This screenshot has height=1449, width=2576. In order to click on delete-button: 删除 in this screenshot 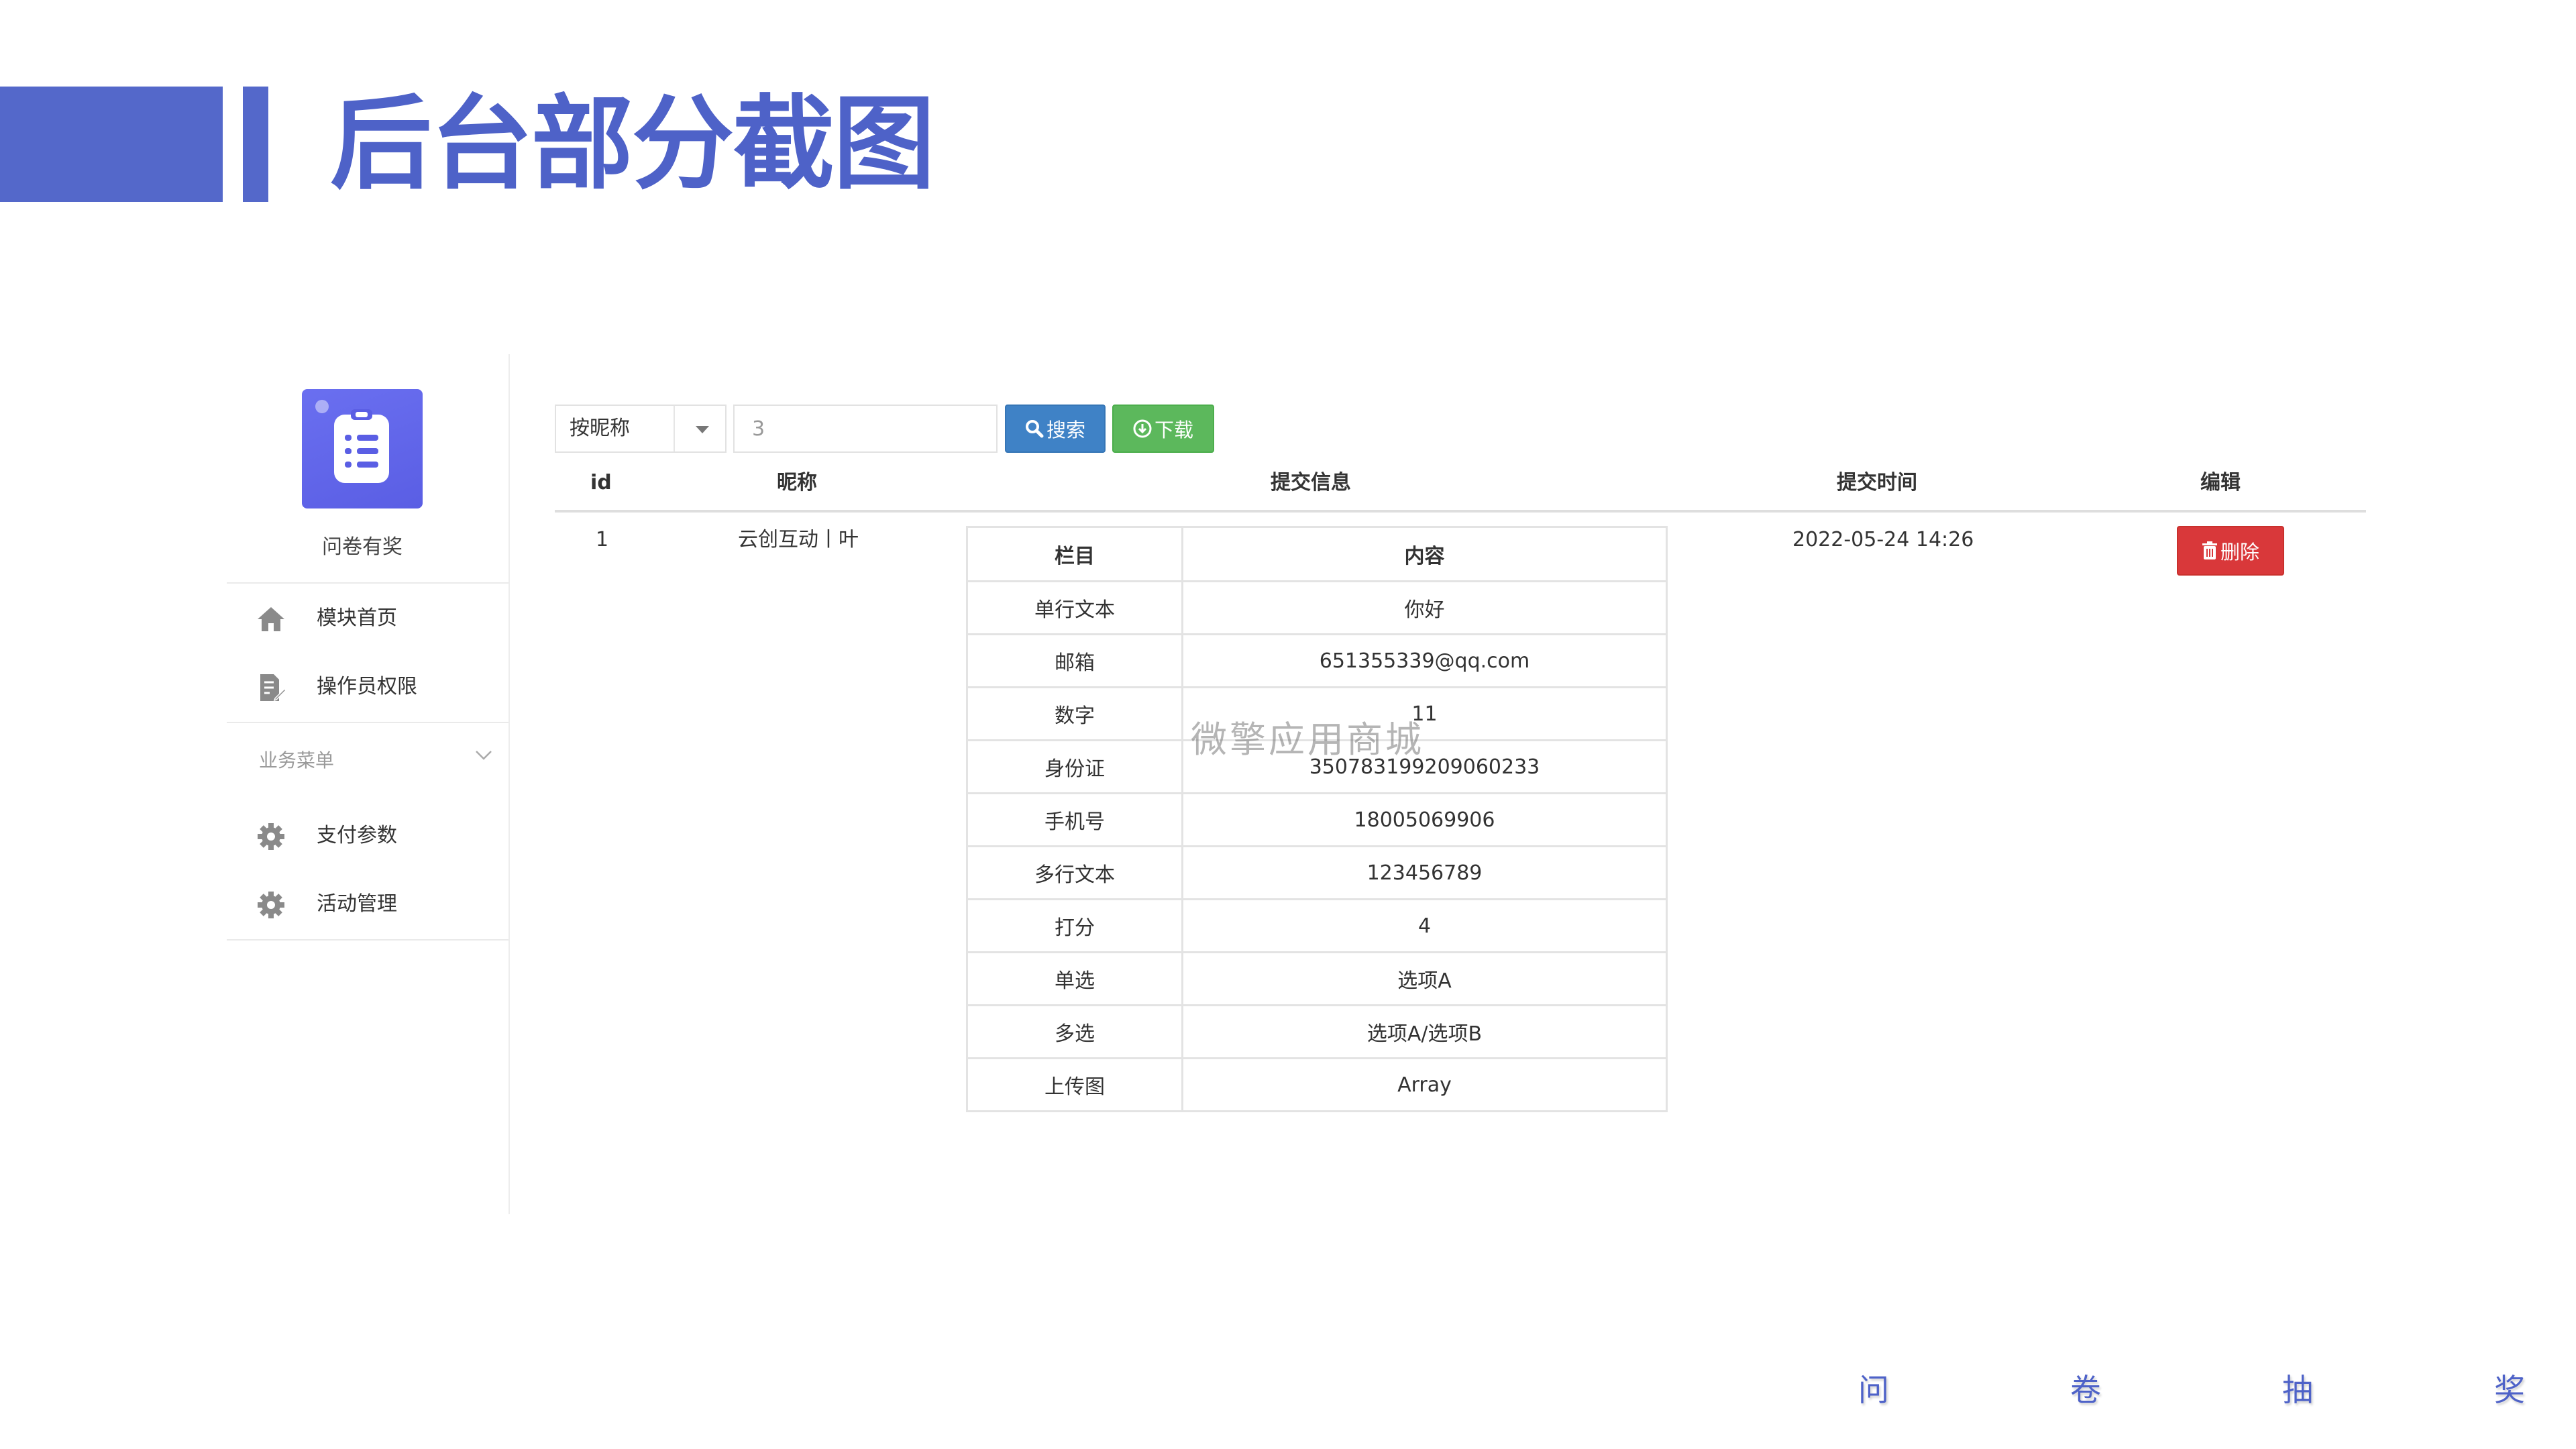, I will do `click(2230, 551)`.